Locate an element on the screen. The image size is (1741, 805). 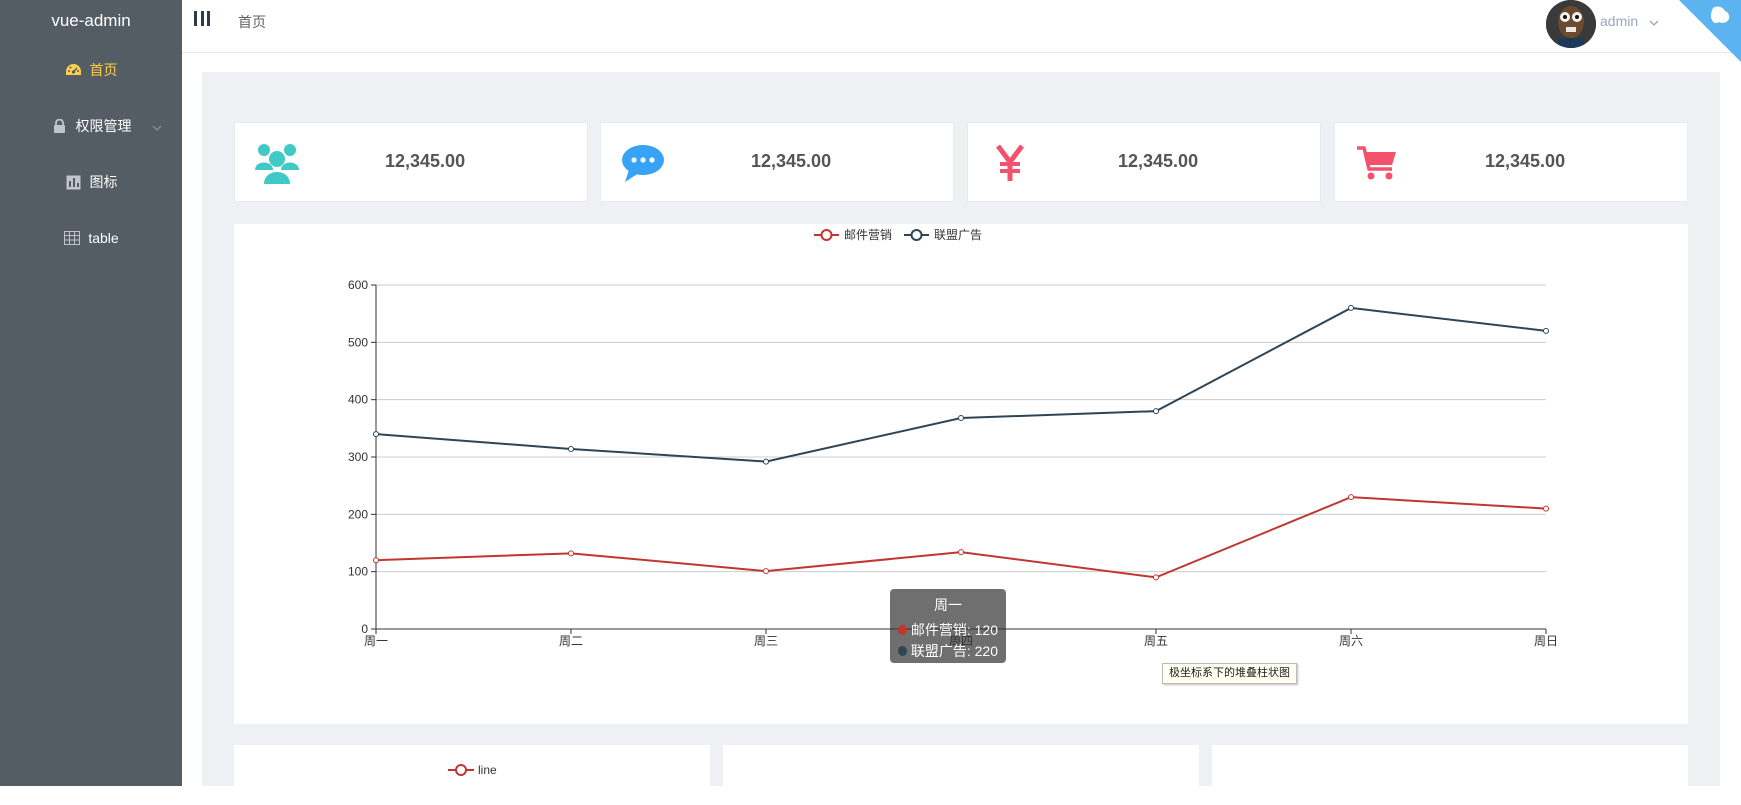
y-tick-label: 400 is located at coordinates (358, 400).